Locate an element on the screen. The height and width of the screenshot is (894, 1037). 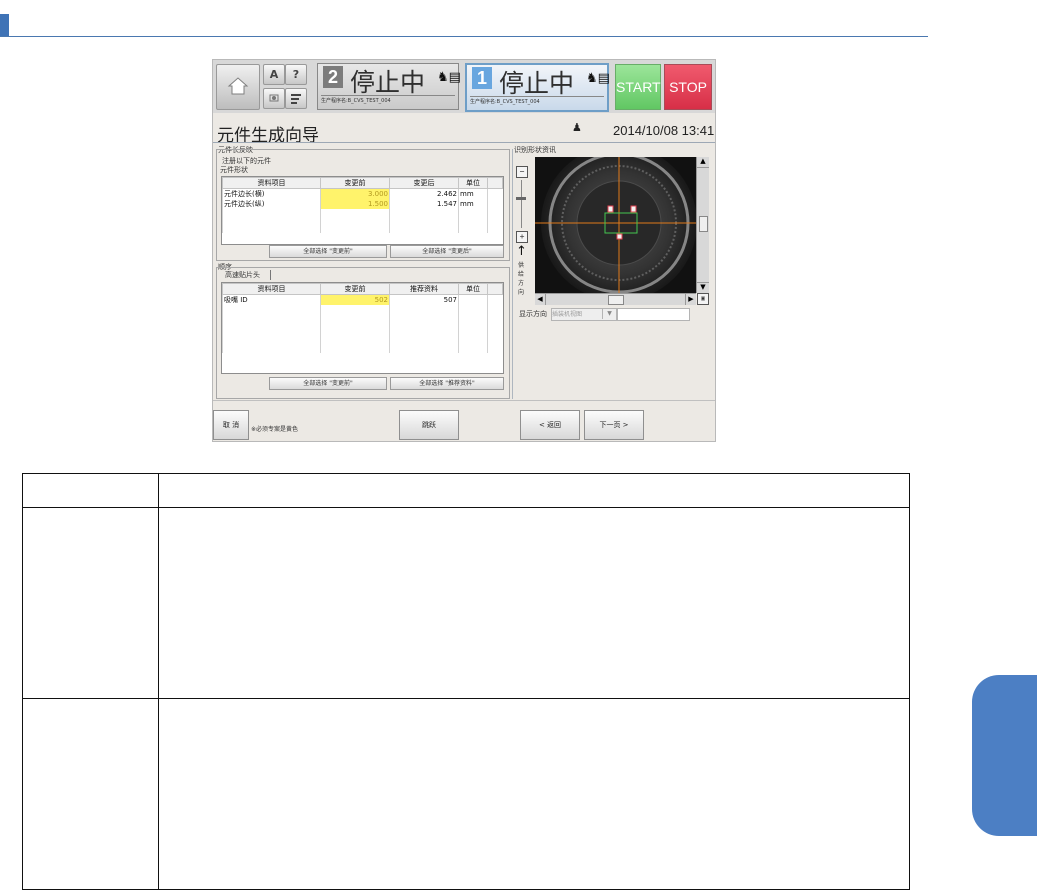
back-button: < 返回 is located at coordinates (550, 425).